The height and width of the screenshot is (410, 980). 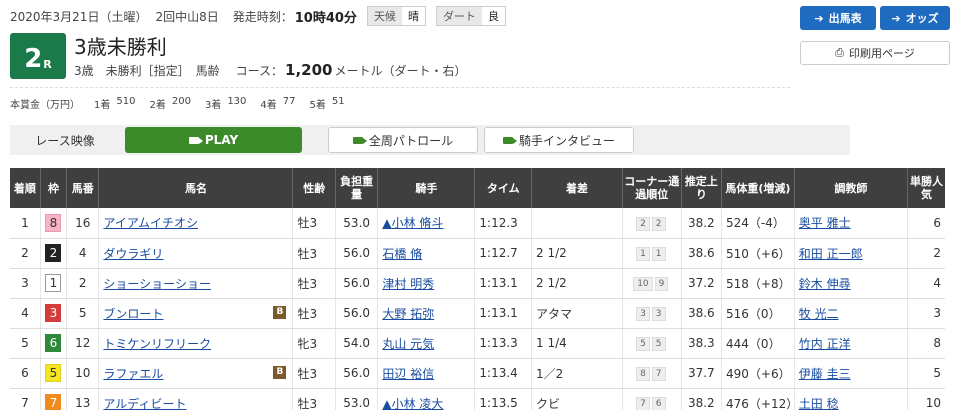 What do you see at coordinates (289, 101) in the screenshot?
I see `prize-value-4: 77` at bounding box center [289, 101].